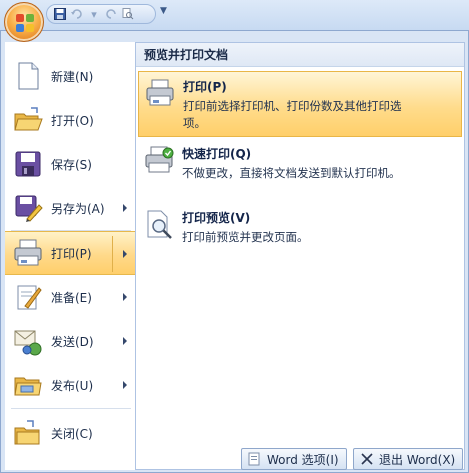 This screenshot has height=473, width=469. I want to click on menu-item-label: 发送(D), so click(72, 341).